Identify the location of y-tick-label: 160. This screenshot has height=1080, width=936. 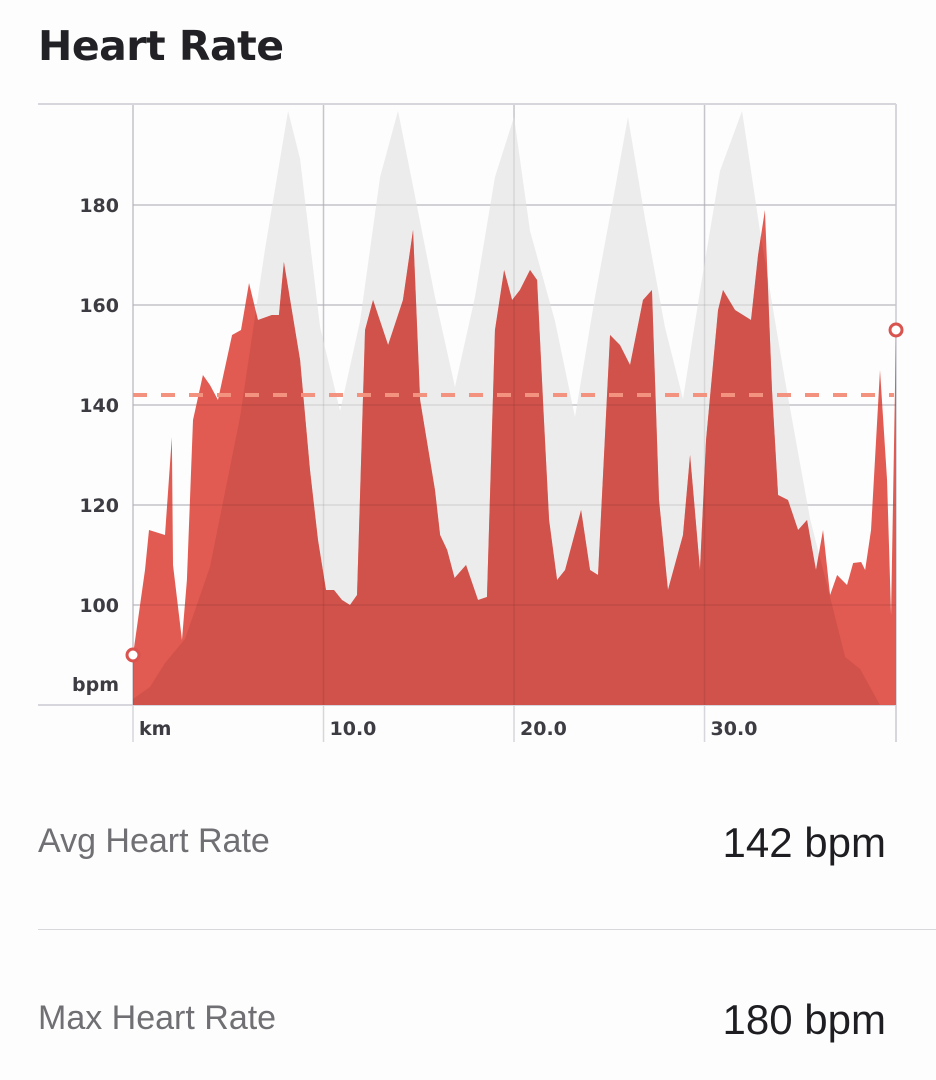
(99, 306).